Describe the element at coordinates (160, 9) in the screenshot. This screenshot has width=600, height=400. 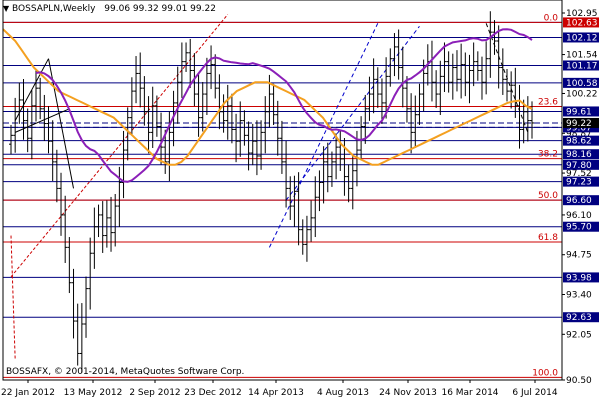
I see `ohlc-readout: 99.06 99.32 99.01 99.22` at that location.